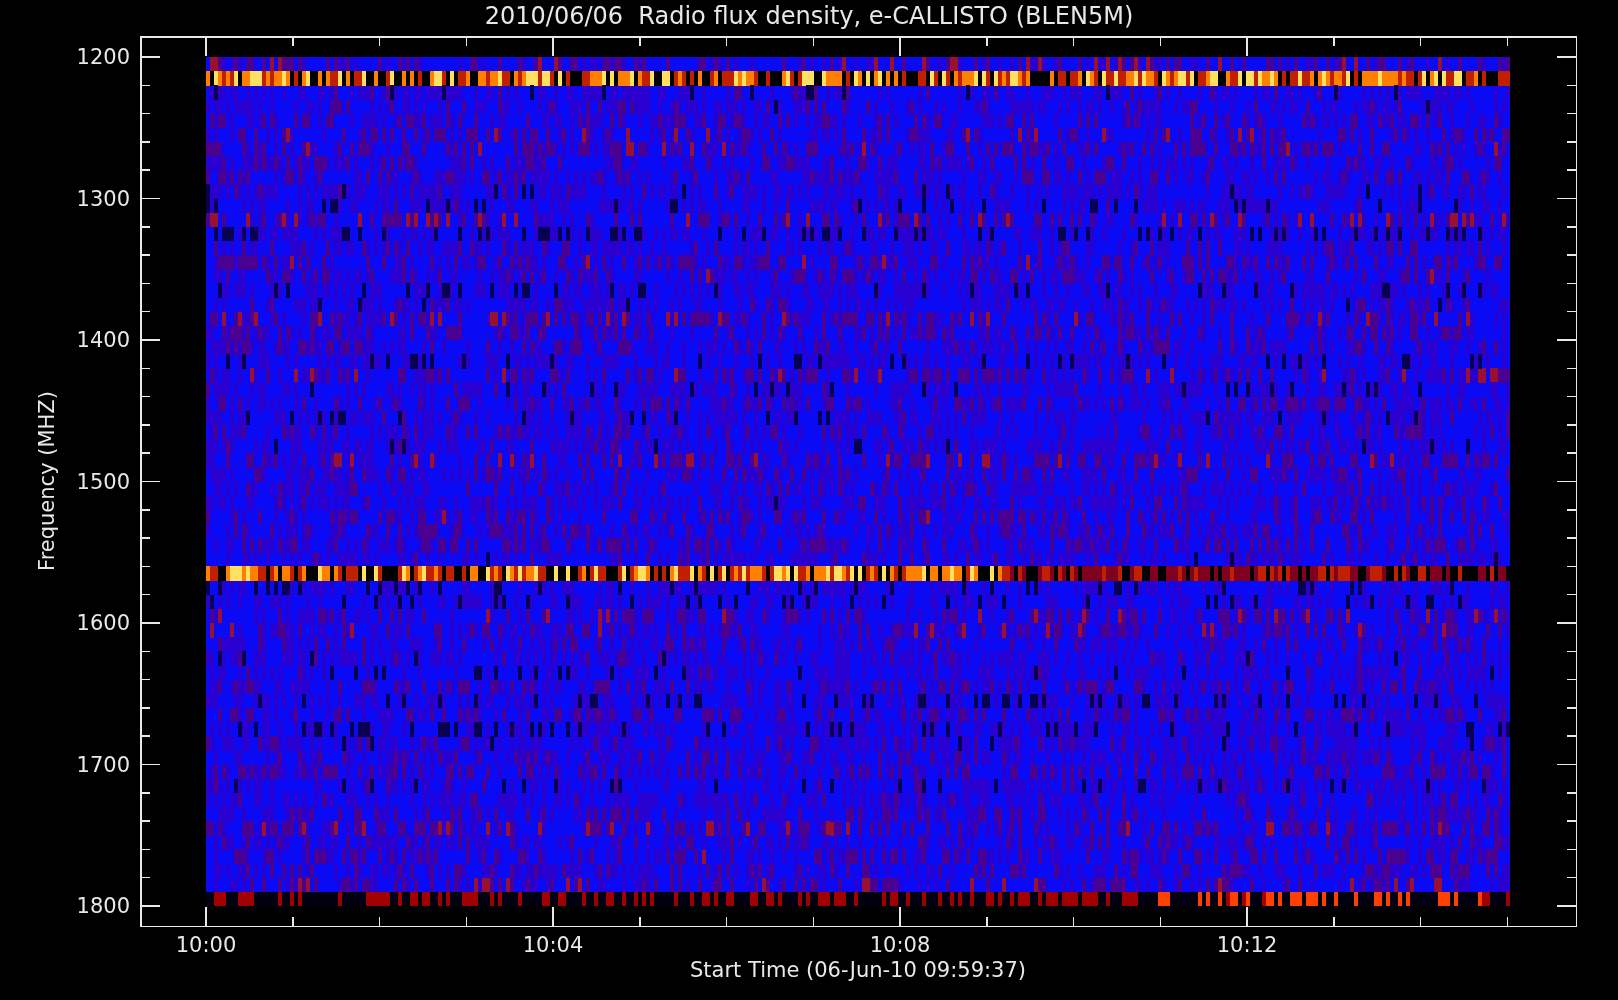 Image resolution: width=1618 pixels, height=1000 pixels. I want to click on chart-title: 2010/06/06 Radio flux density, e-CALLISTO (BLEN5M), so click(809, 16).